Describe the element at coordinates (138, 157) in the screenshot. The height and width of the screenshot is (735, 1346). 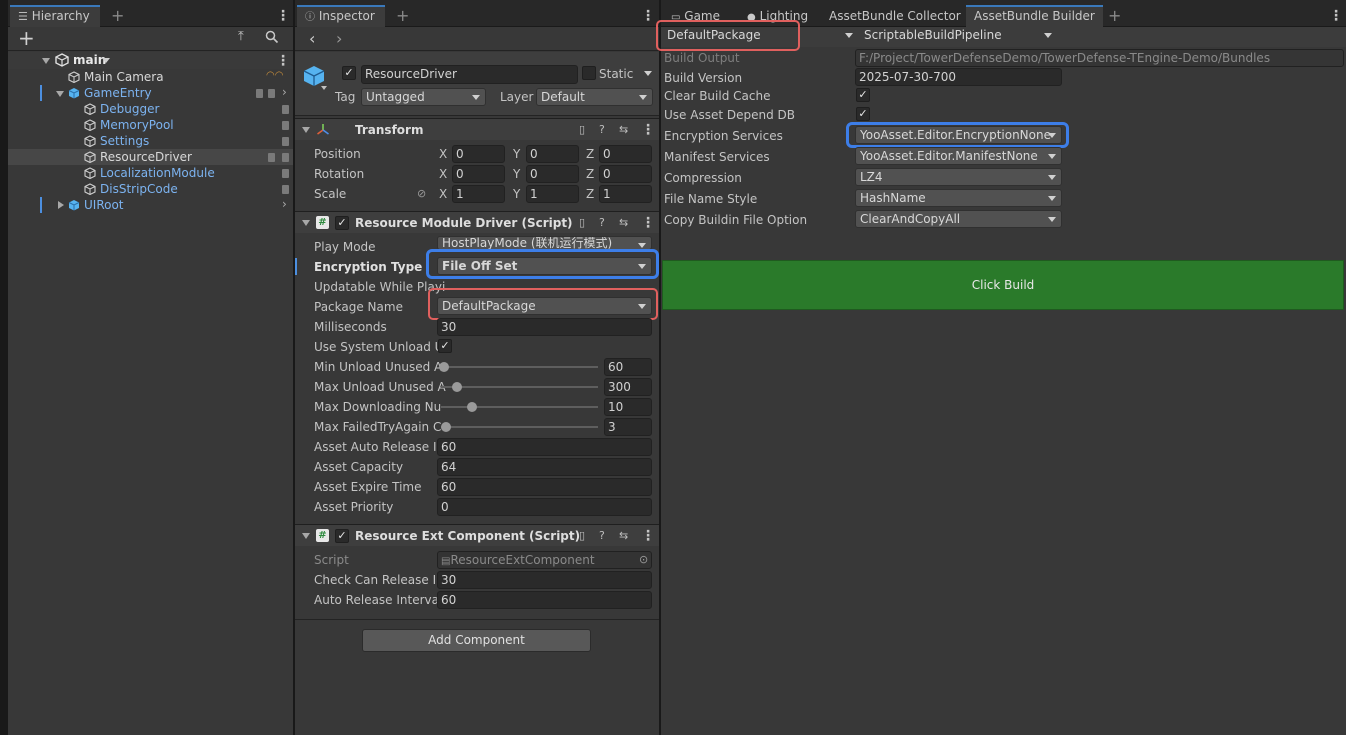
I see `list-item: ResourceDriver` at that location.